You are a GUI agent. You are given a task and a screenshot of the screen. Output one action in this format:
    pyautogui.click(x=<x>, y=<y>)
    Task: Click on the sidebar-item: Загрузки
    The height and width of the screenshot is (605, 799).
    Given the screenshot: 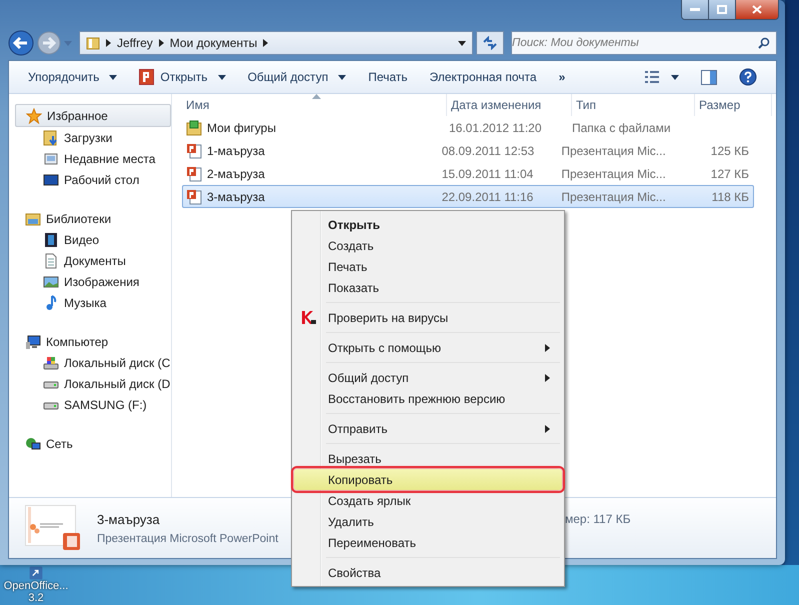 What is the action you would take?
    pyautogui.click(x=90, y=137)
    